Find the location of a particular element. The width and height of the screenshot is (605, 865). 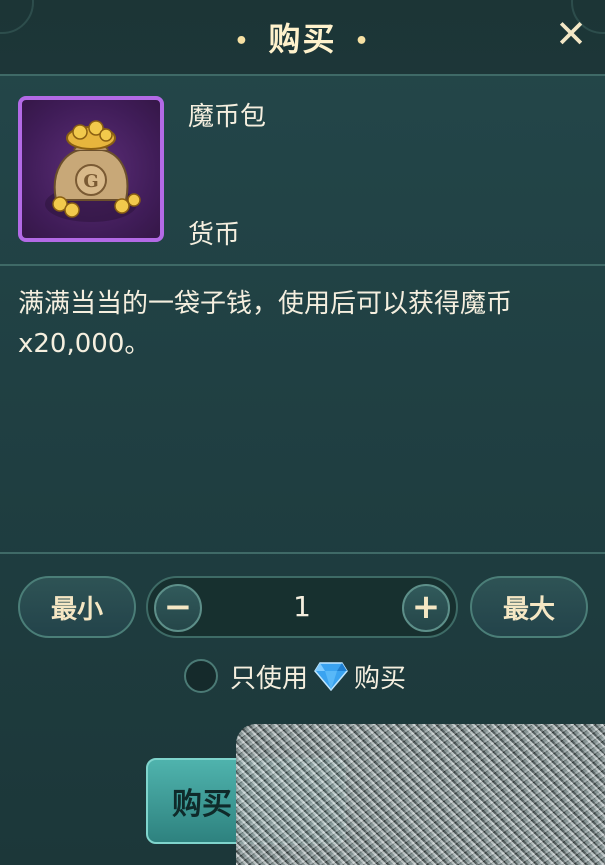

quantity-value: 1 is located at coordinates (302, 607).